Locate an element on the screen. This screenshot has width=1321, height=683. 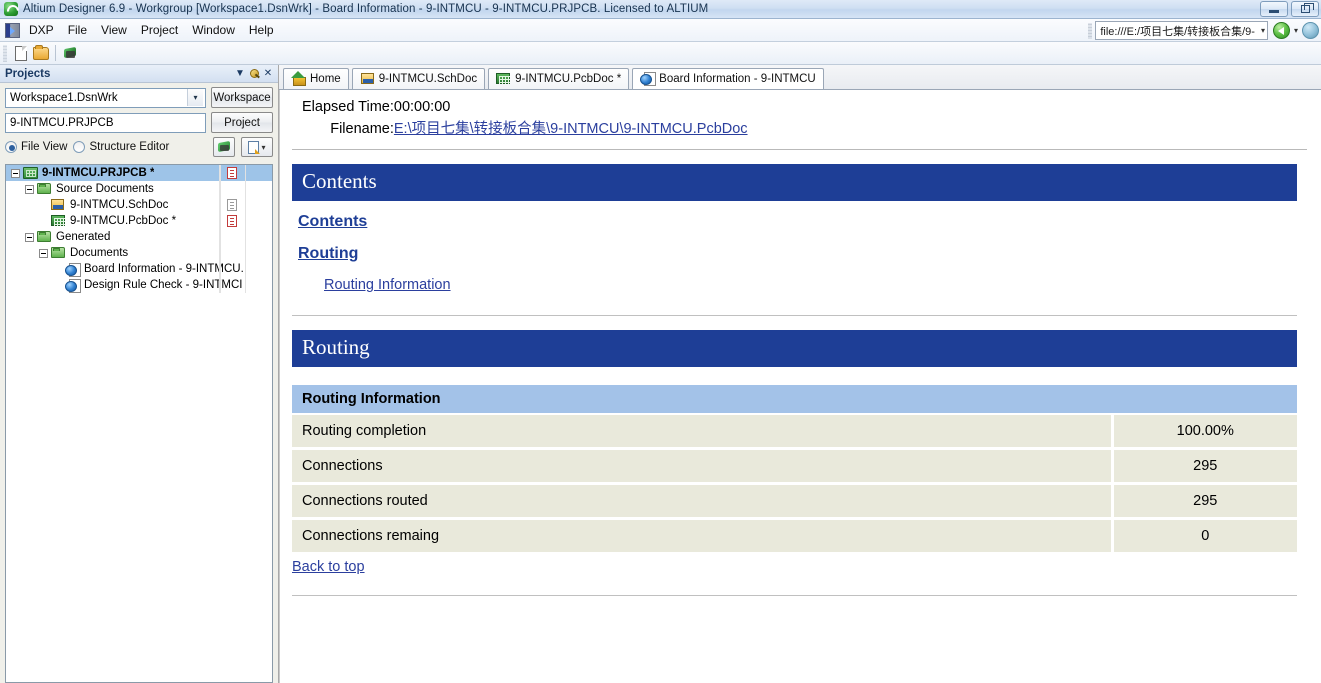
tab-board-information: Board Information - 9-INTMCU is located at coordinates (728, 78).